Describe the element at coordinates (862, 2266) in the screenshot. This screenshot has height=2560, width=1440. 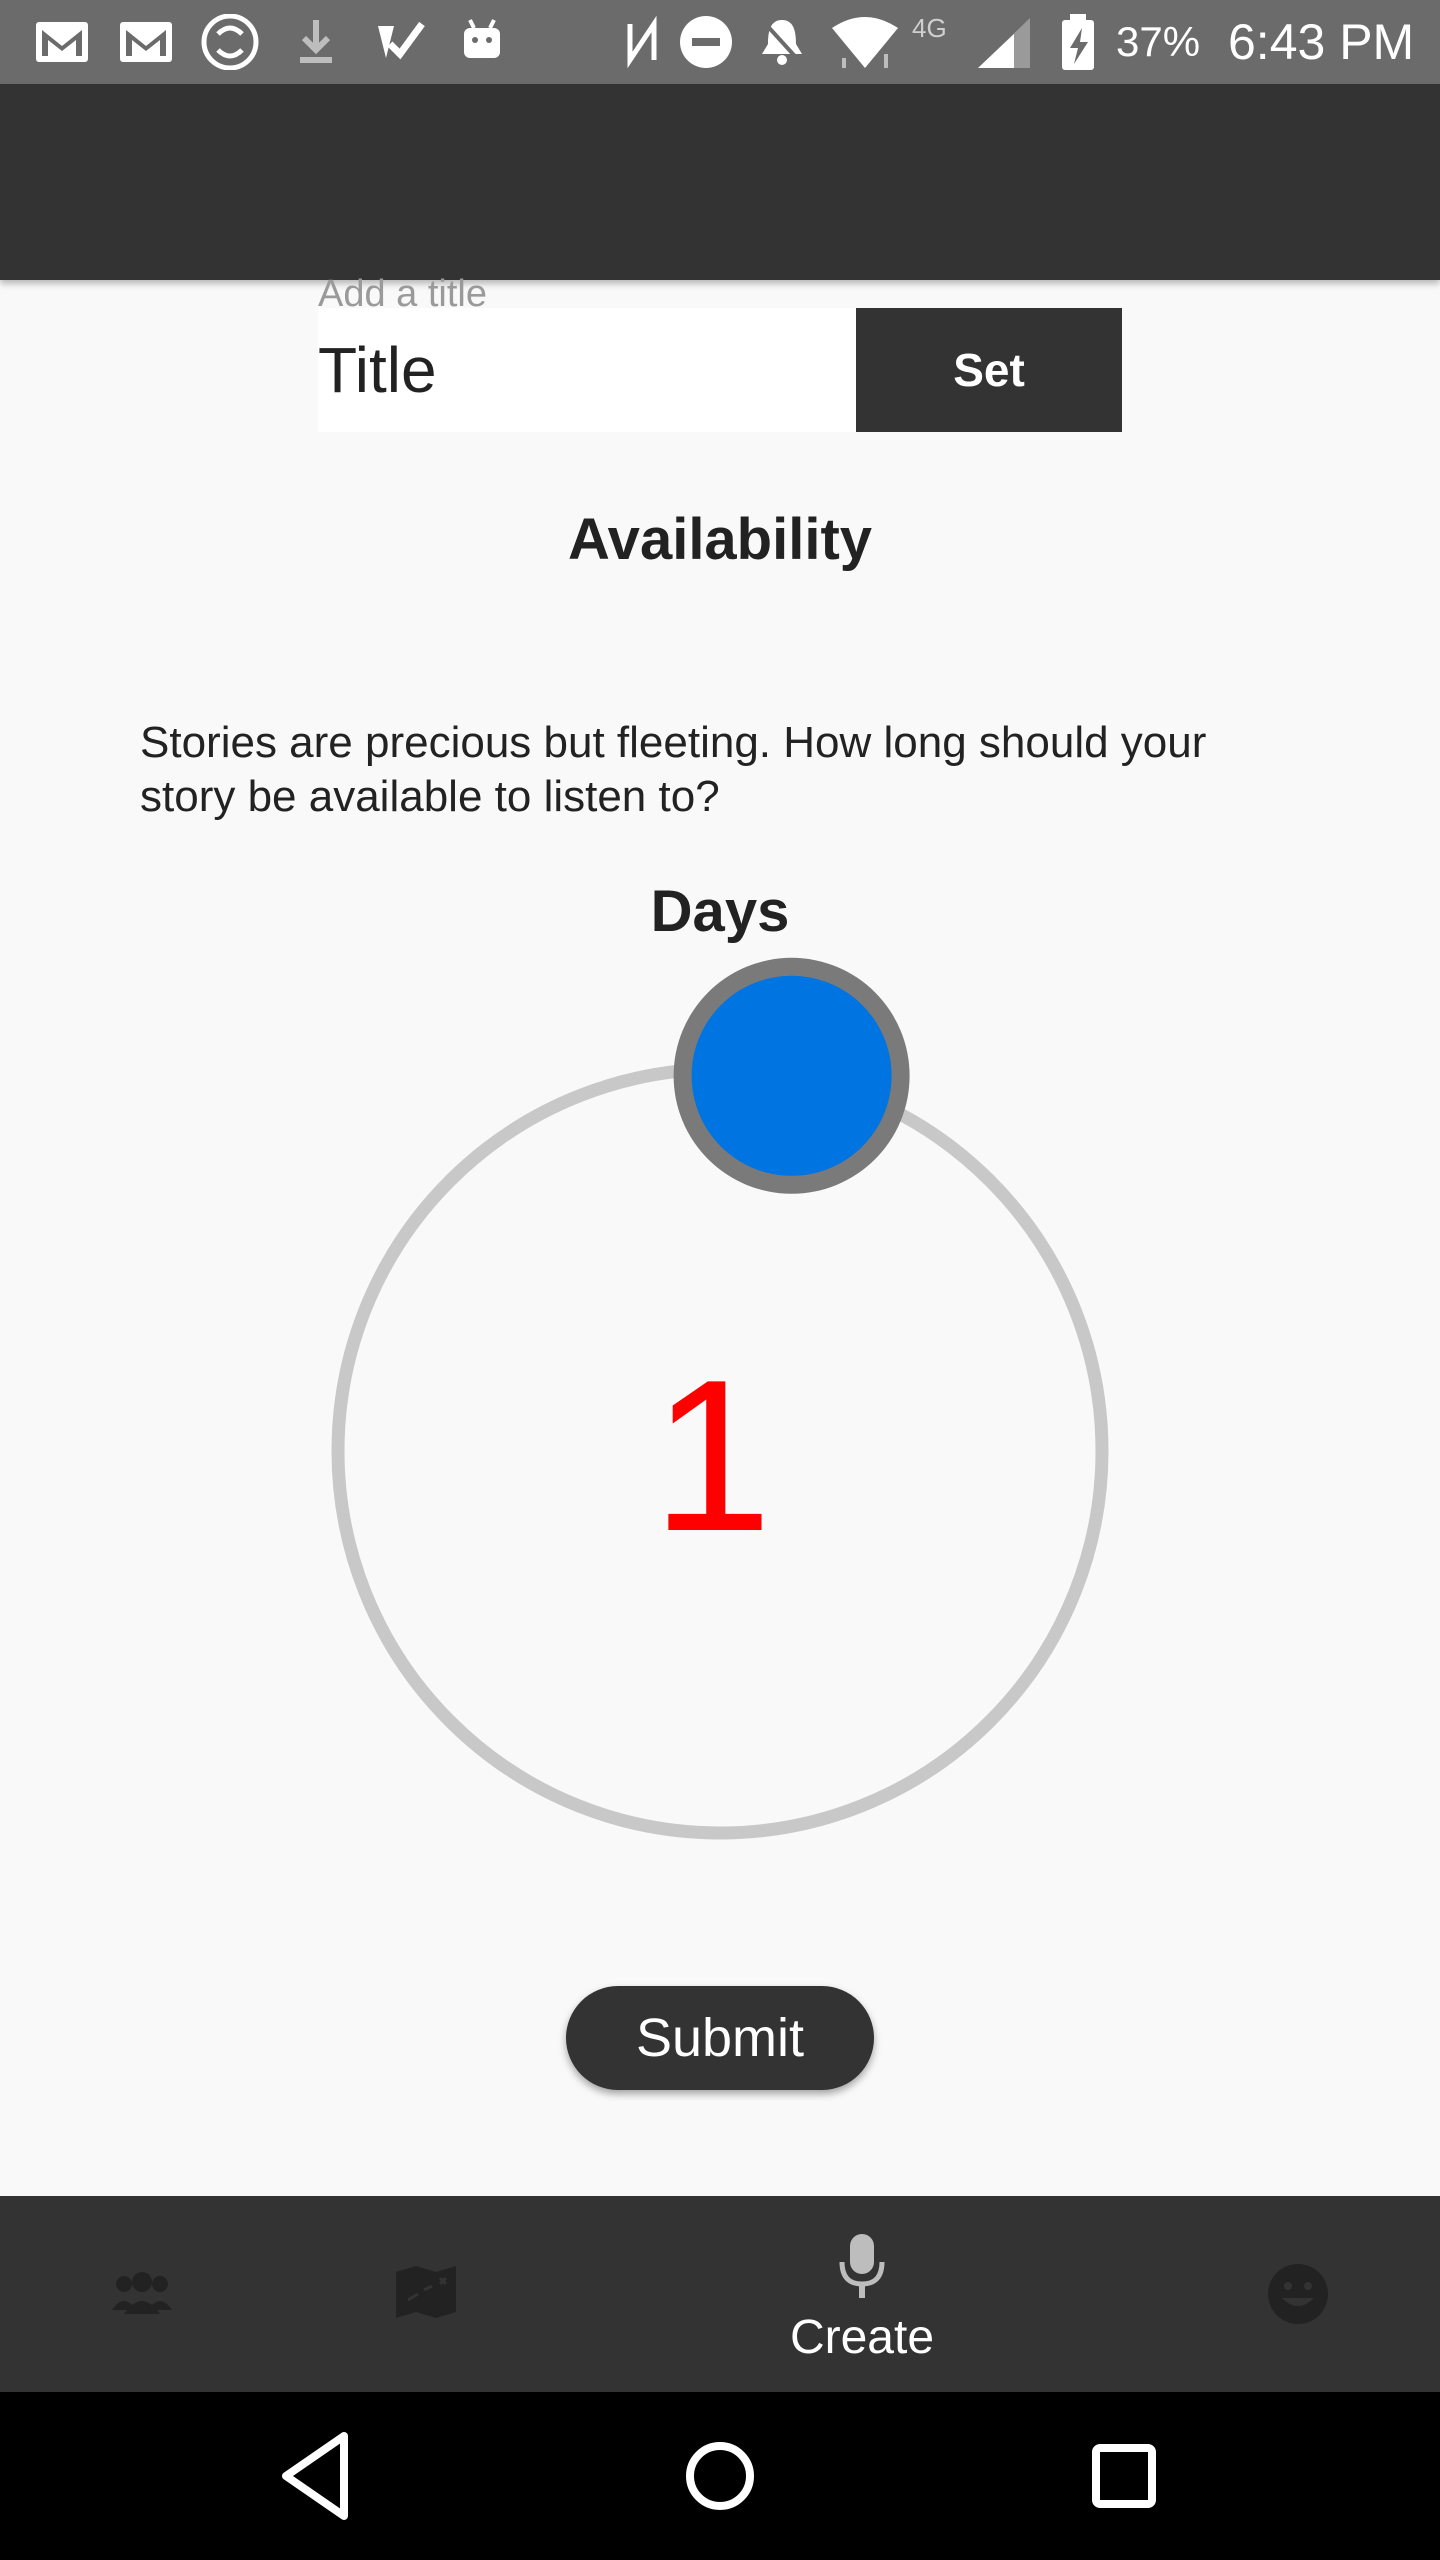
I see `microphone-icon` at that location.